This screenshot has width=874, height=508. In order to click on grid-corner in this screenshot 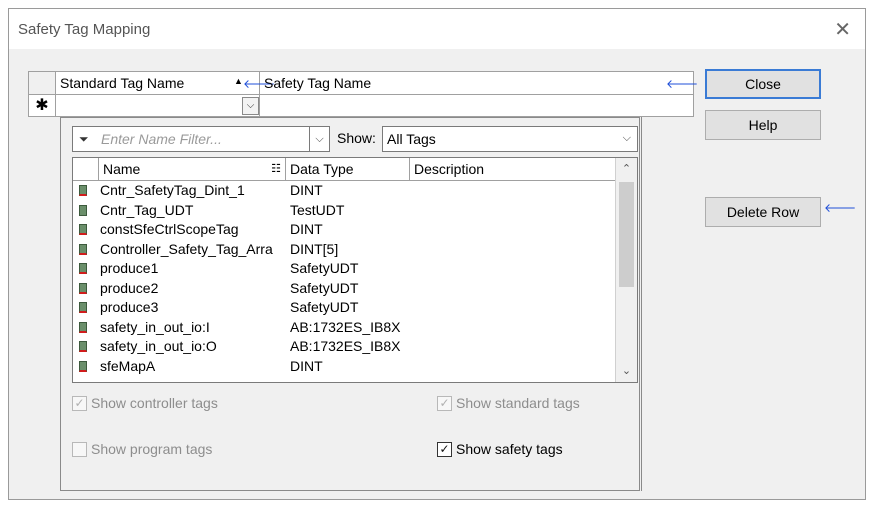, I will do `click(42, 83)`.